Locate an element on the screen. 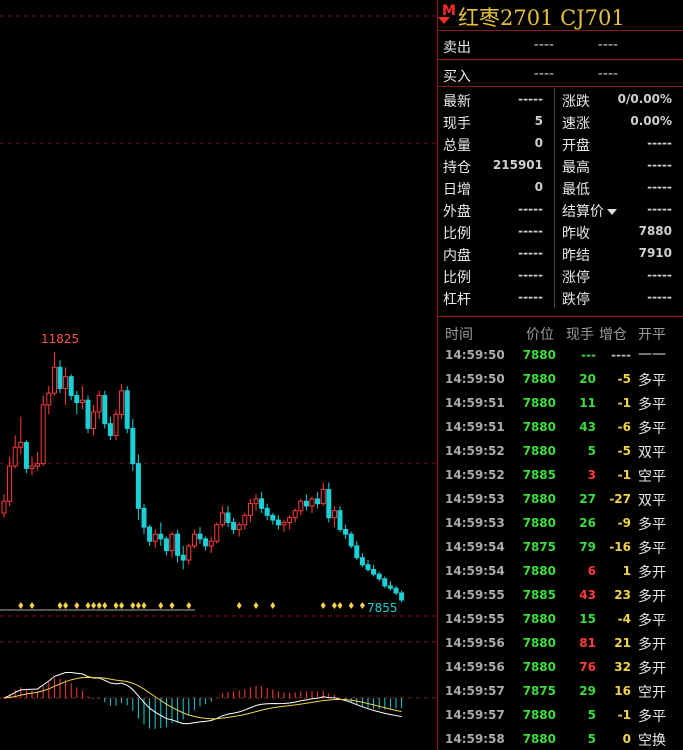 The height and width of the screenshot is (750, 683). tick-time: 14:59:52 is located at coordinates (475, 451).